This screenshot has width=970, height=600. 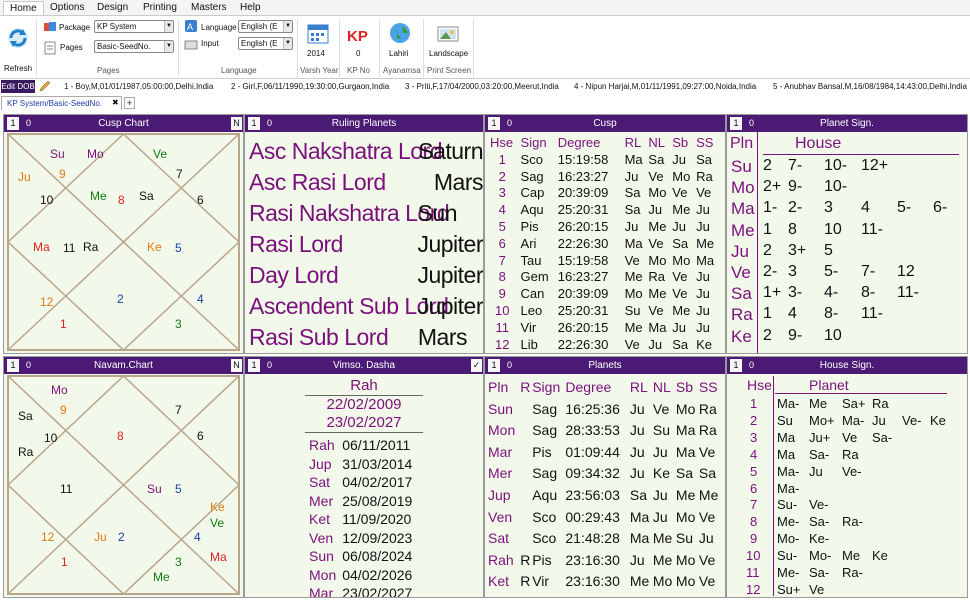 I want to click on house-number: 9, so click(x=63, y=410).